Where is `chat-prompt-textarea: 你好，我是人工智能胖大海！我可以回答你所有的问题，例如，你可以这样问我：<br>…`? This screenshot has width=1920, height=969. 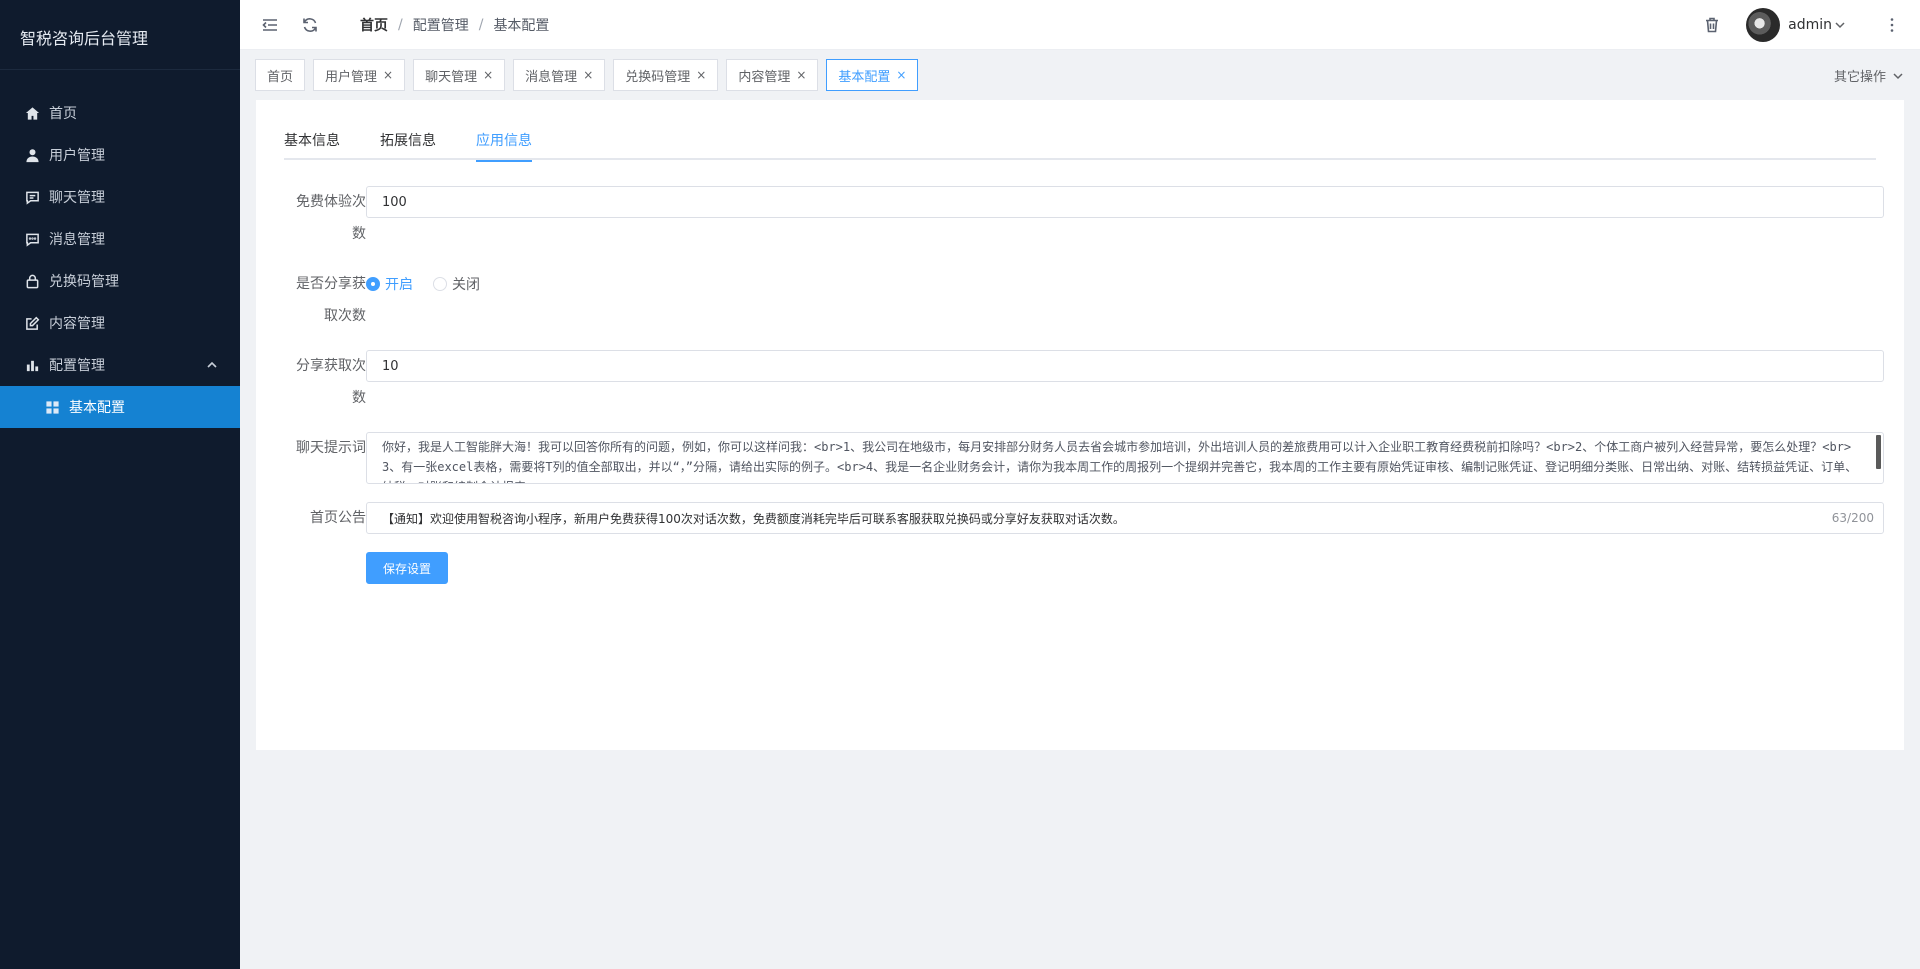
chat-prompt-textarea: 你好，我是人工智能胖大海！我可以回答你所有的问题，例如，你可以这样问我：<br>… is located at coordinates (1125, 458).